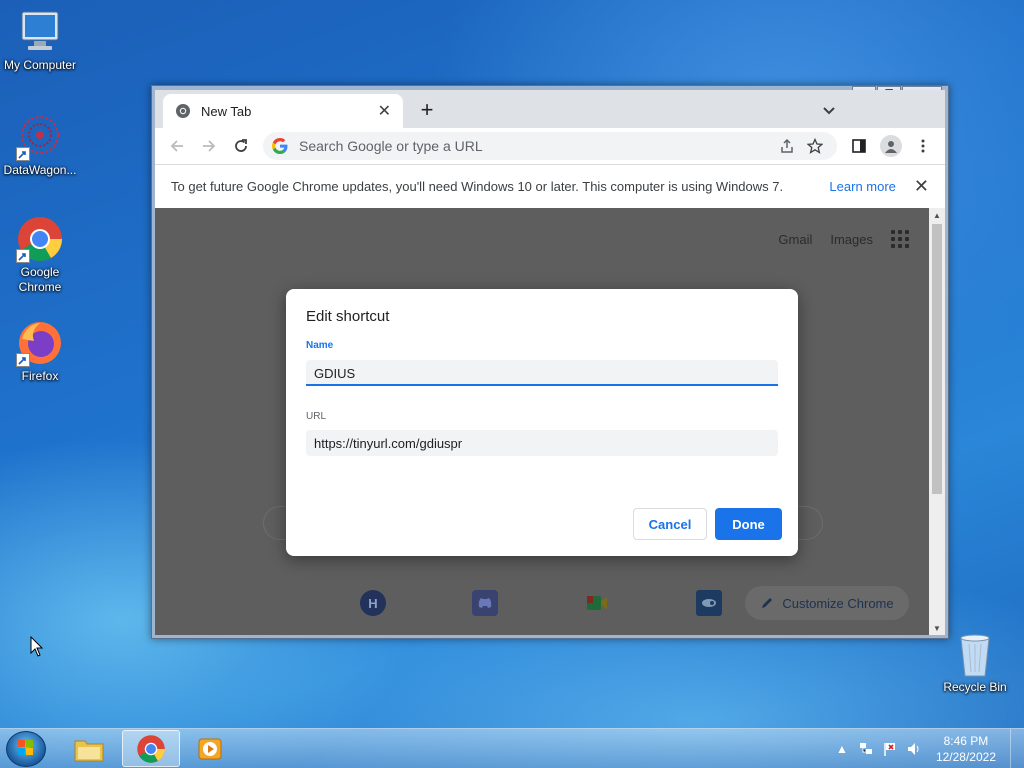  Describe the element at coordinates (937, 628) in the screenshot. I see `scroll-down-arrow-icon: ▼` at that location.